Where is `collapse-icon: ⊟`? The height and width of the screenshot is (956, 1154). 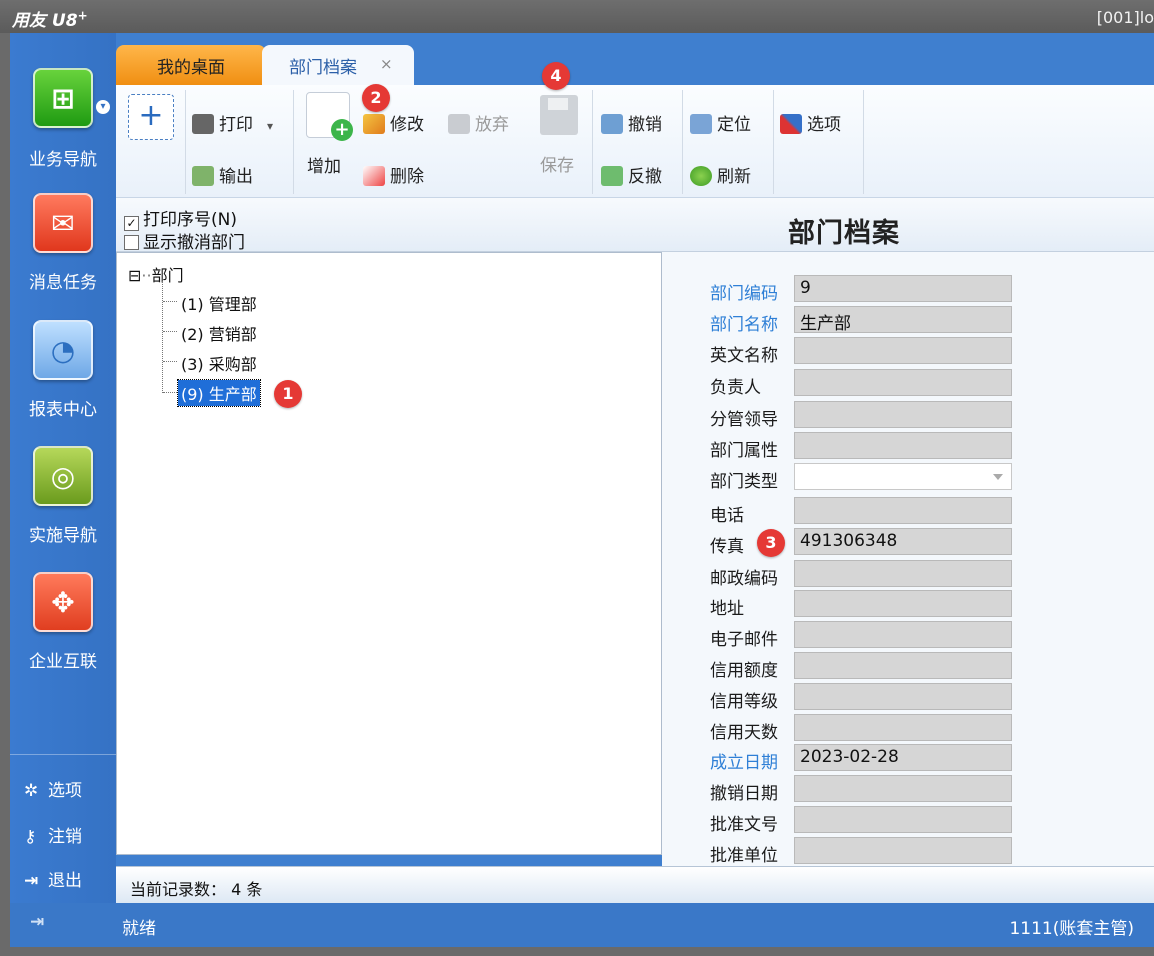
collapse-icon: ⊟ is located at coordinates (134, 275).